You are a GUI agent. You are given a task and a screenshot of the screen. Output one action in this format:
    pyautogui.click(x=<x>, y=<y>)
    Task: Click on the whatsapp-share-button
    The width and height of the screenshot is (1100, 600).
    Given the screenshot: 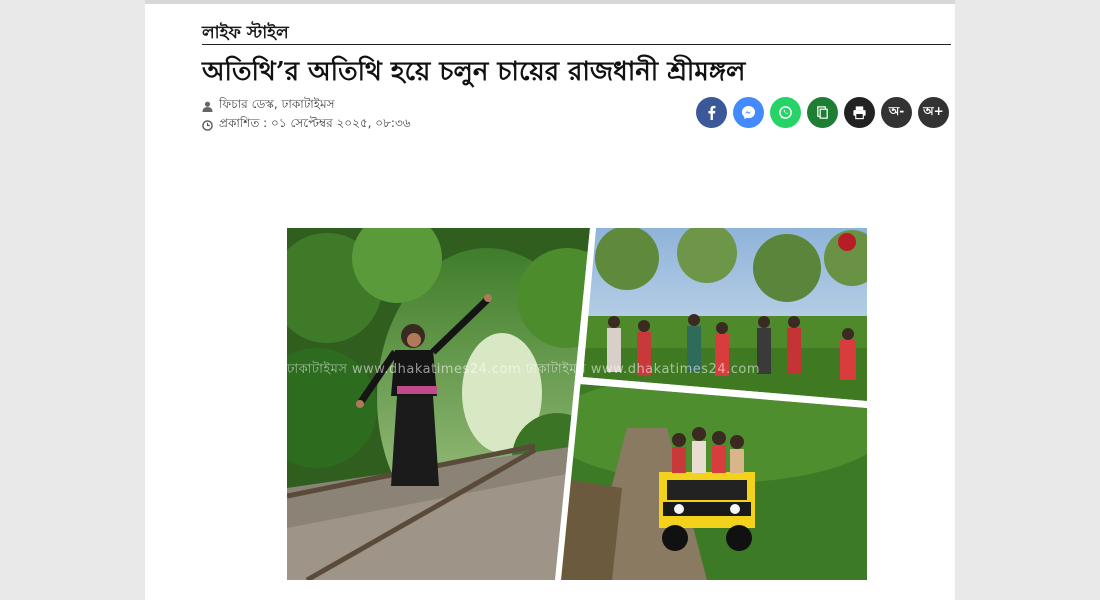 What is the action you would take?
    pyautogui.click(x=785, y=112)
    